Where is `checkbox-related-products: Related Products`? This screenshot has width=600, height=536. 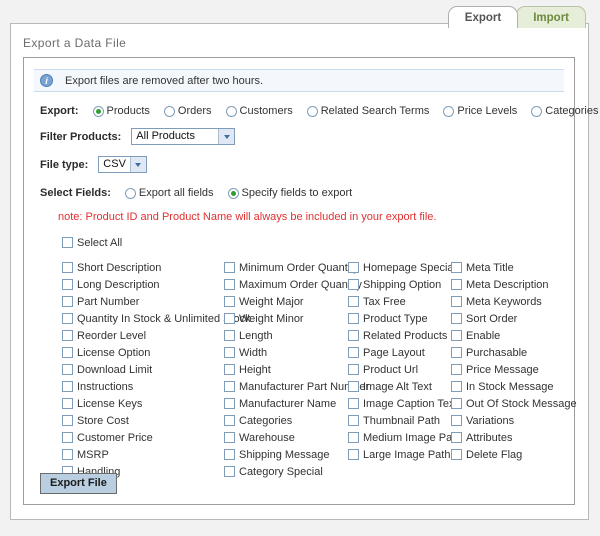
checkbox-related-products: Related Products is located at coordinates (404, 335).